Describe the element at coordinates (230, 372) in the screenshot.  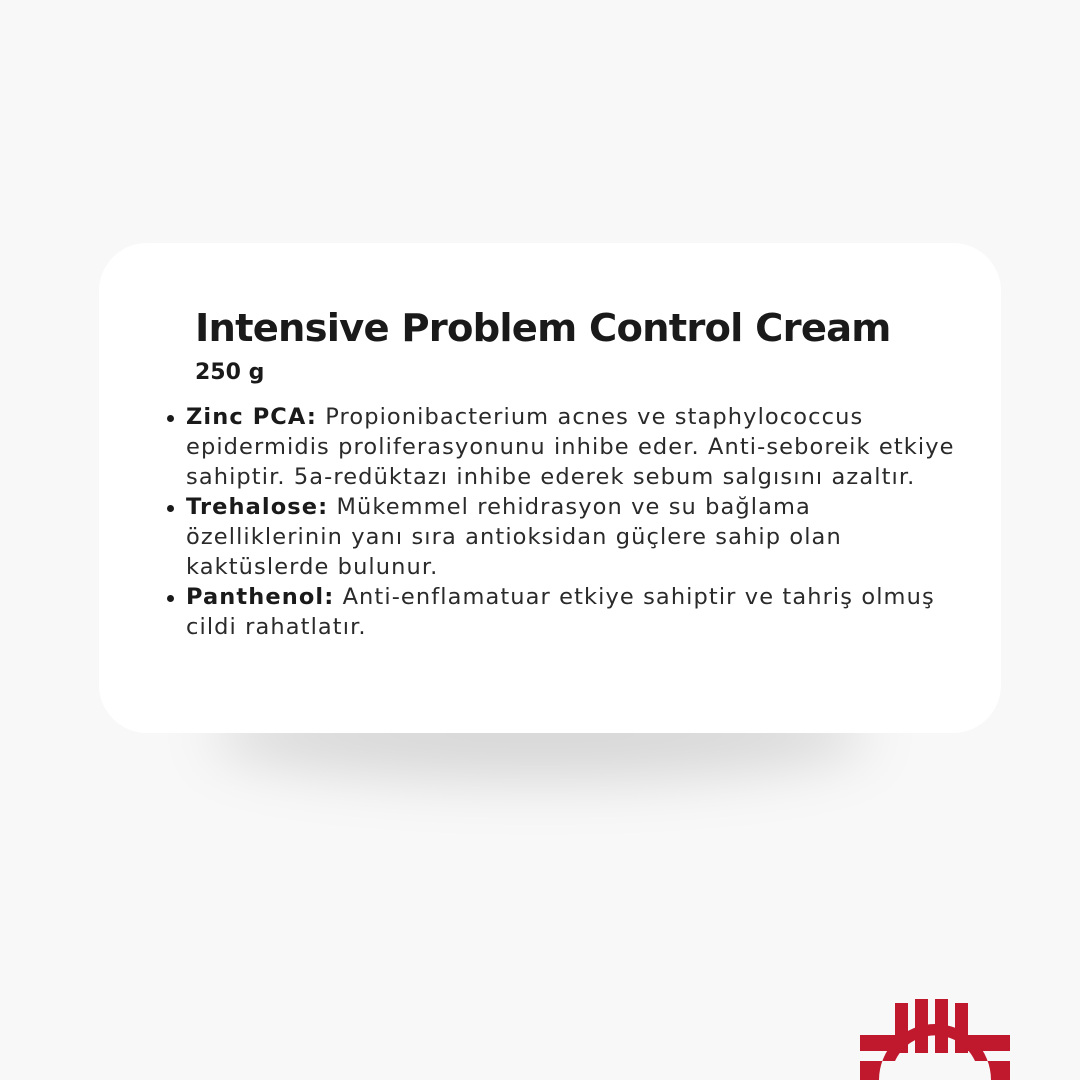
I see `product-size: 250 g` at that location.